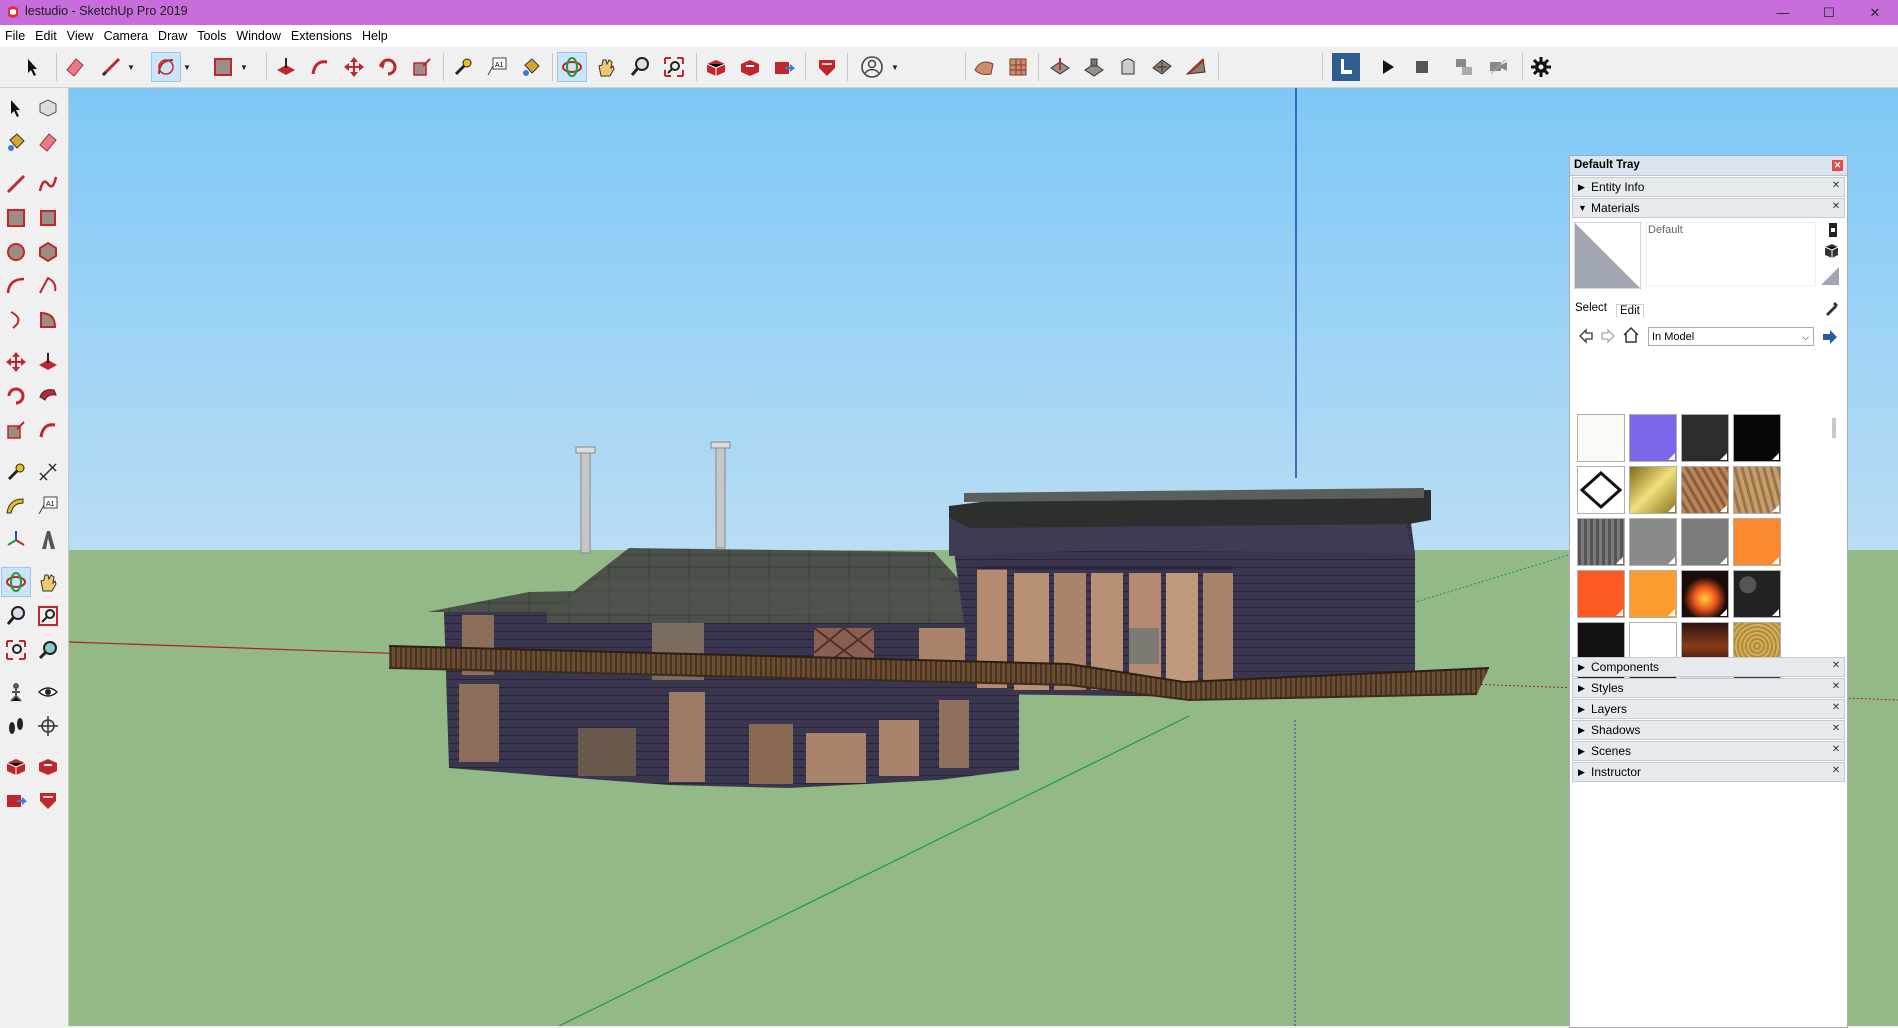 This screenshot has height=1028, width=1898. Describe the element at coordinates (1422, 67) in the screenshot. I see `stop-icon` at that location.